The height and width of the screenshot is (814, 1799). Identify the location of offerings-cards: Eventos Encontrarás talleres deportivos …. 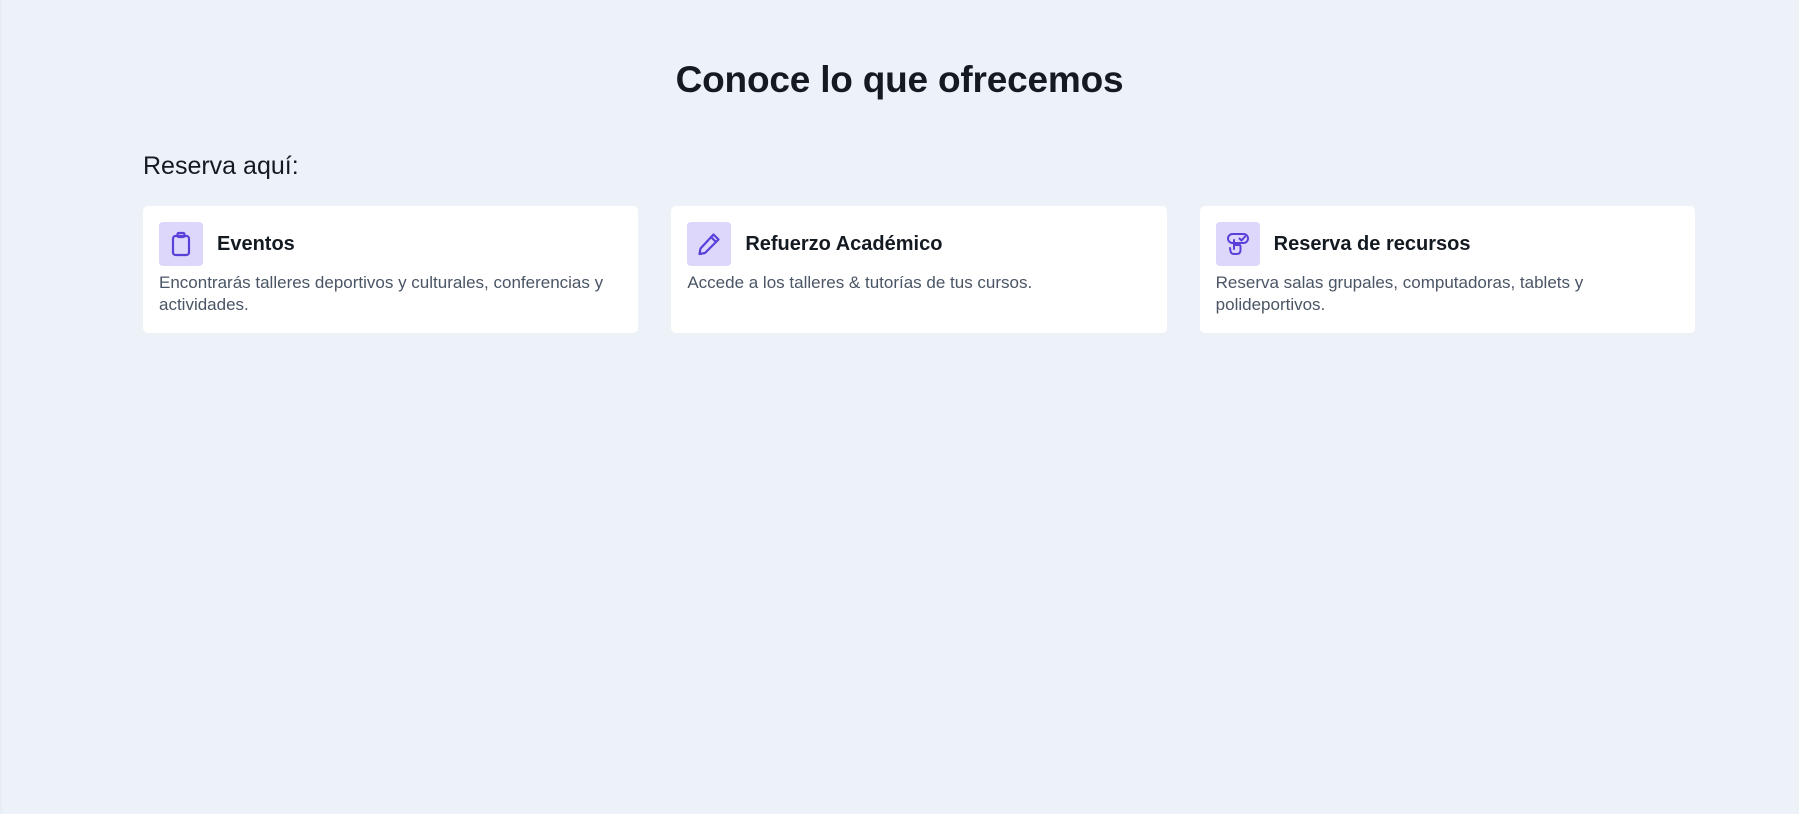
(919, 269).